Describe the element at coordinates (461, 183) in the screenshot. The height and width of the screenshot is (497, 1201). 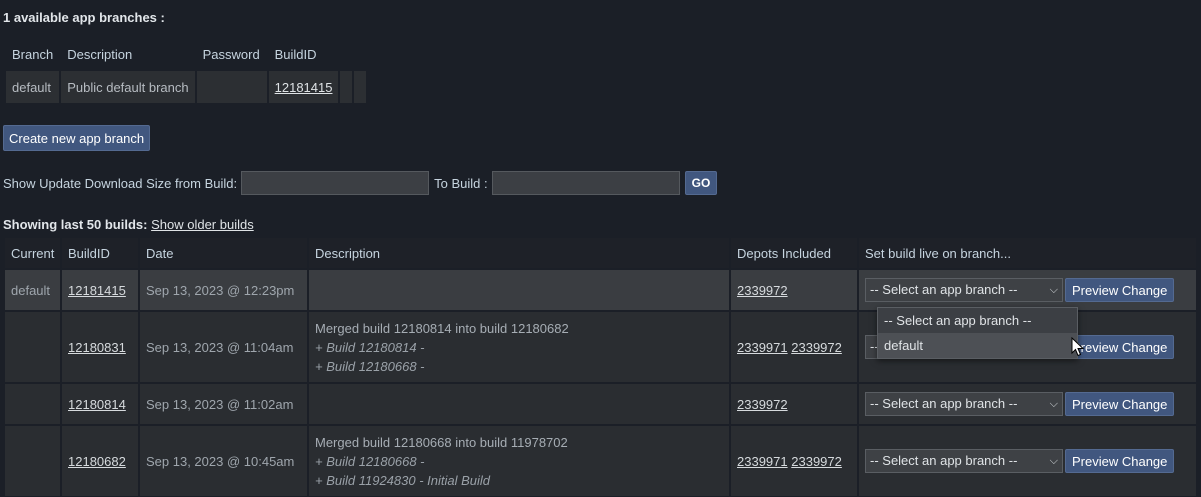
I see `to-build-label: To Build :` at that location.